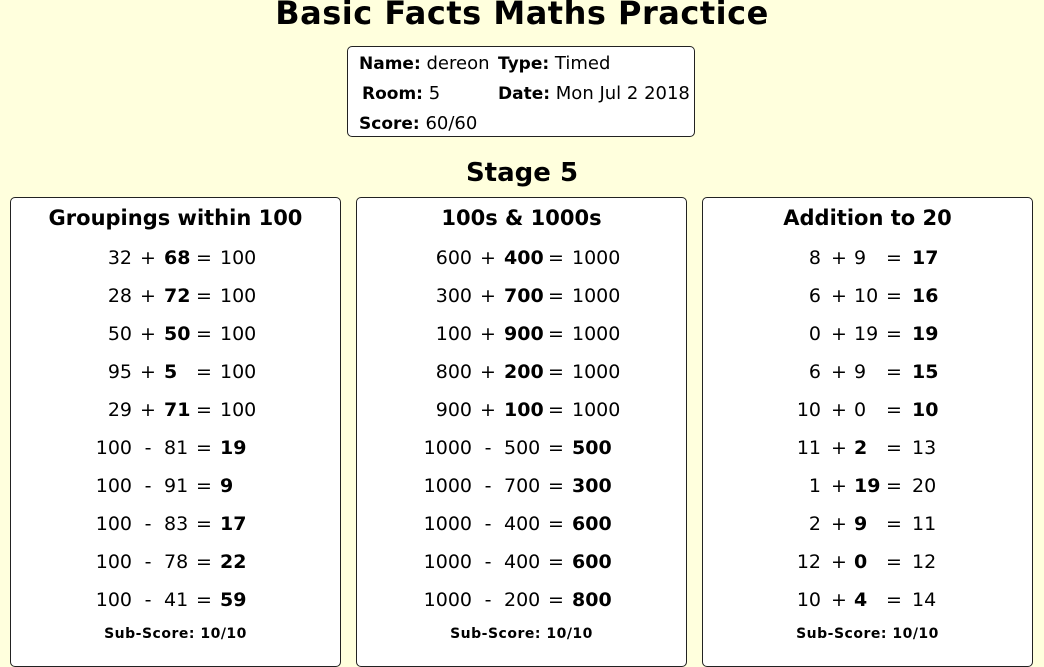 This screenshot has height=667, width=1044. Describe the element at coordinates (424, 63) in the screenshot. I see `name-row: Name: dereon` at that location.